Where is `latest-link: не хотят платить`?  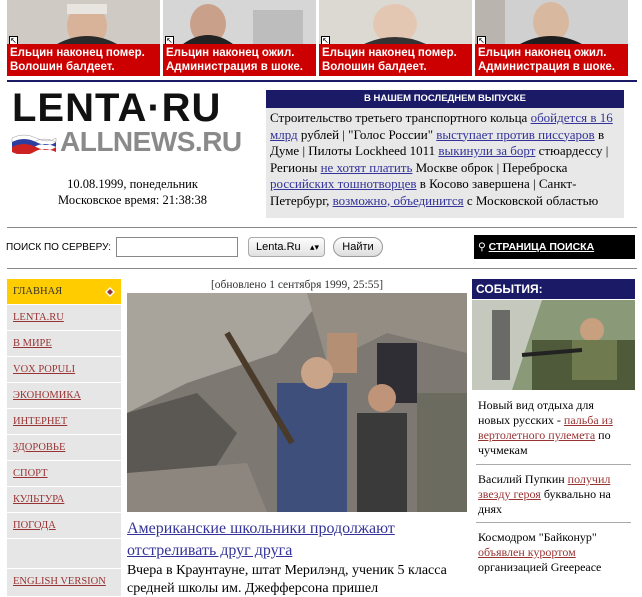
latest-link: не хотят платить is located at coordinates (367, 167).